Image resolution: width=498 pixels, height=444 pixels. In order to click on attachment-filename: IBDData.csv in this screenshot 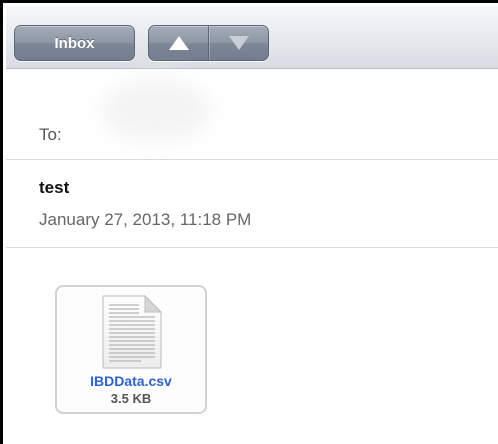, I will do `click(131, 381)`.